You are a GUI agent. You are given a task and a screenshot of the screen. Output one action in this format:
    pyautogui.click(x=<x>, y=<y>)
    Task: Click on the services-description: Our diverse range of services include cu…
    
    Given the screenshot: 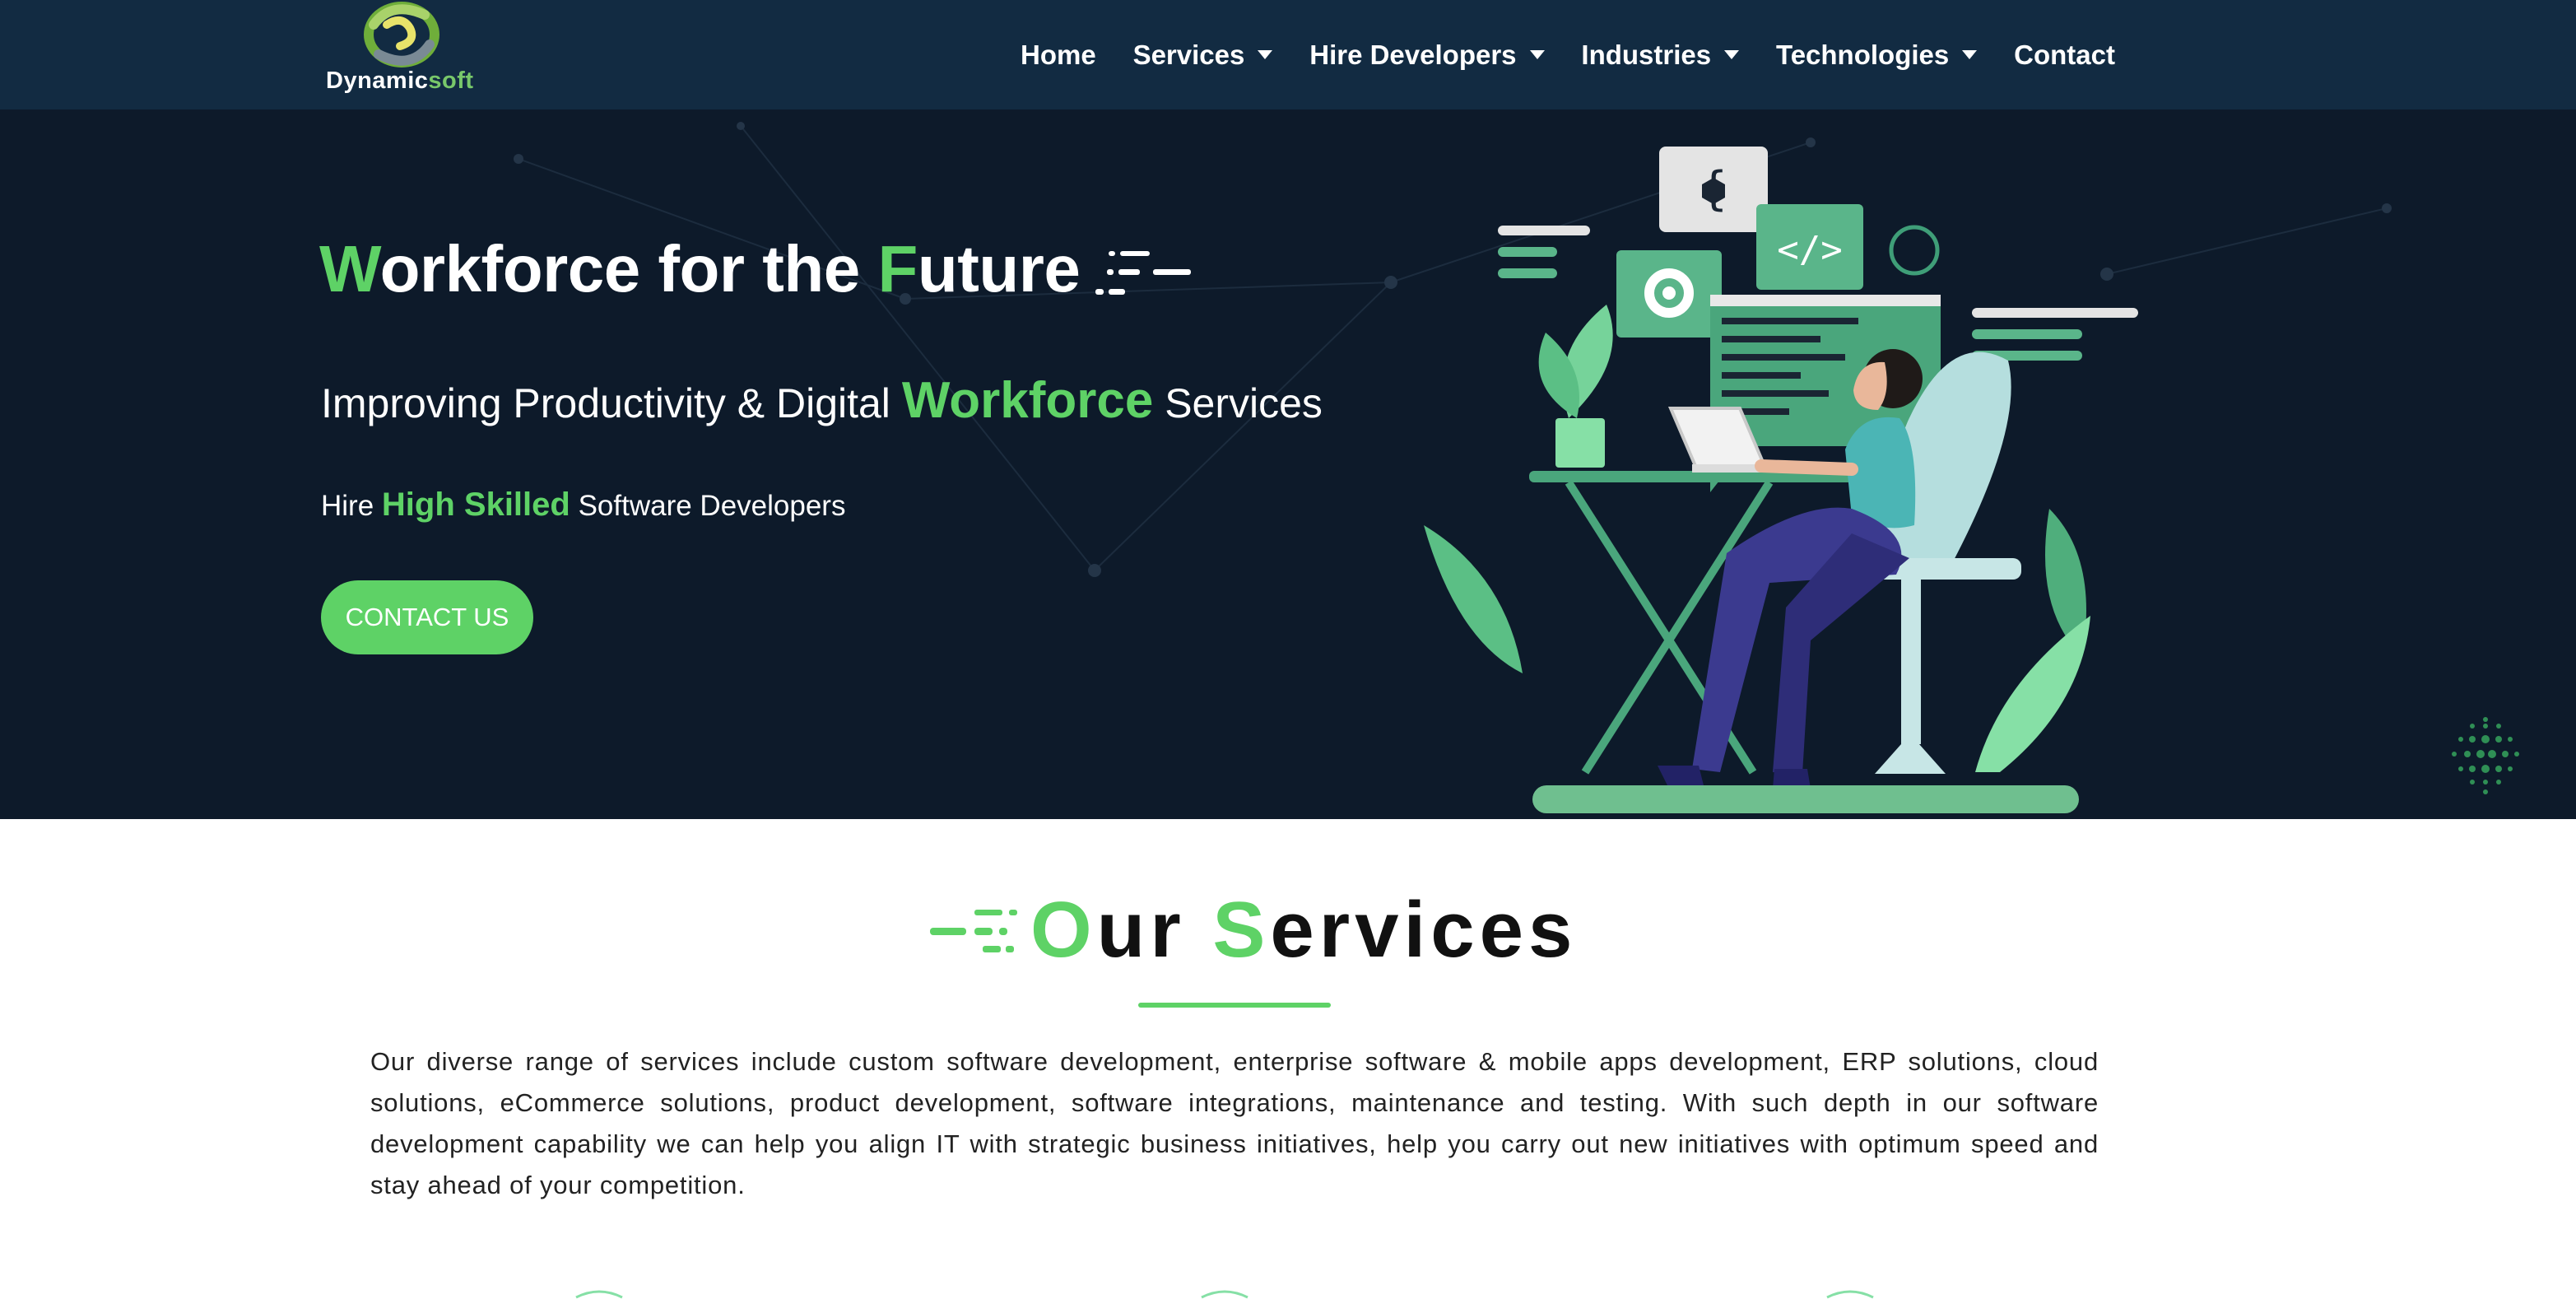 What is the action you would take?
    pyautogui.click(x=1234, y=1123)
    